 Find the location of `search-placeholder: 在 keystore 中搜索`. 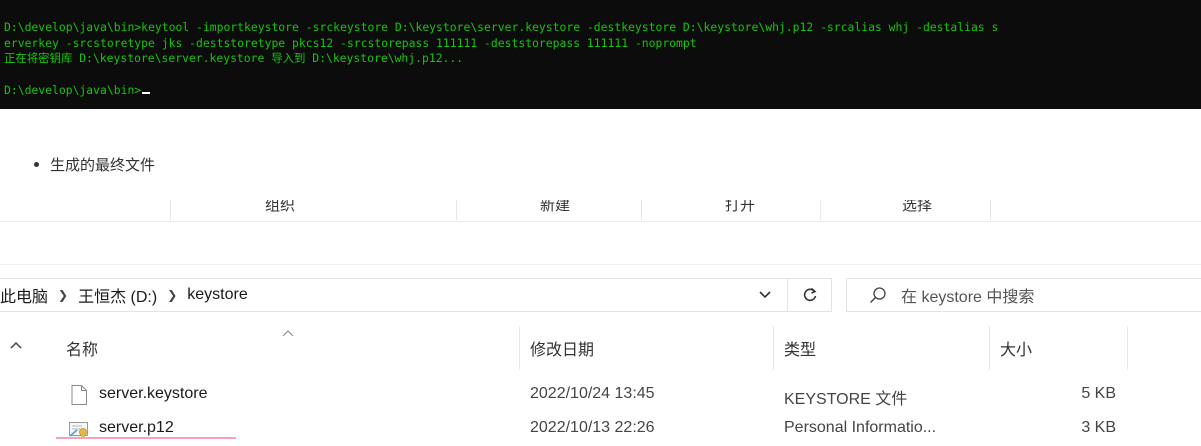

search-placeholder: 在 keystore 中搜索 is located at coordinates (968, 297).